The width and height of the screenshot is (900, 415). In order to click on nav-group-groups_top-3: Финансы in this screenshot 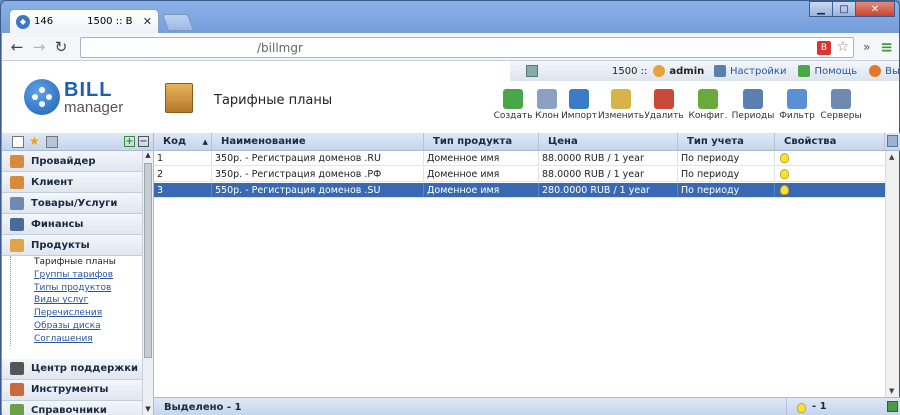, I will do `click(72, 224)`.